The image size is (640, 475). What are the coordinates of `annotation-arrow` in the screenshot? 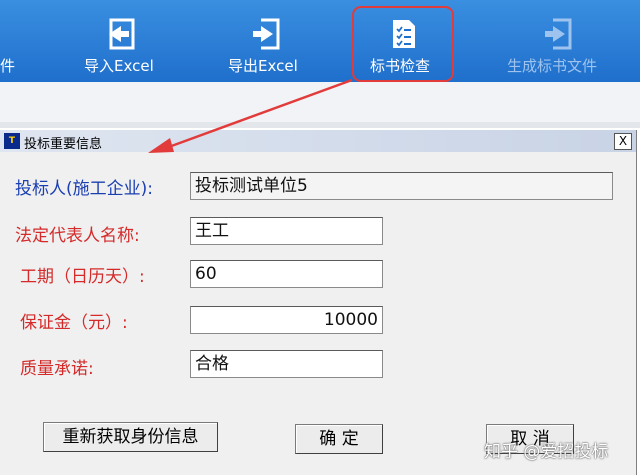 It's located at (250, 115).